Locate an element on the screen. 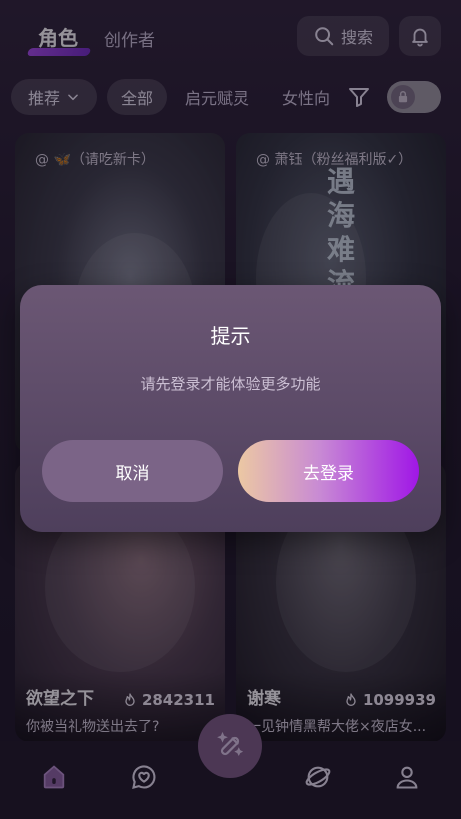 The width and height of the screenshot is (461, 819). cancel-button: 取消 is located at coordinates (132, 471).